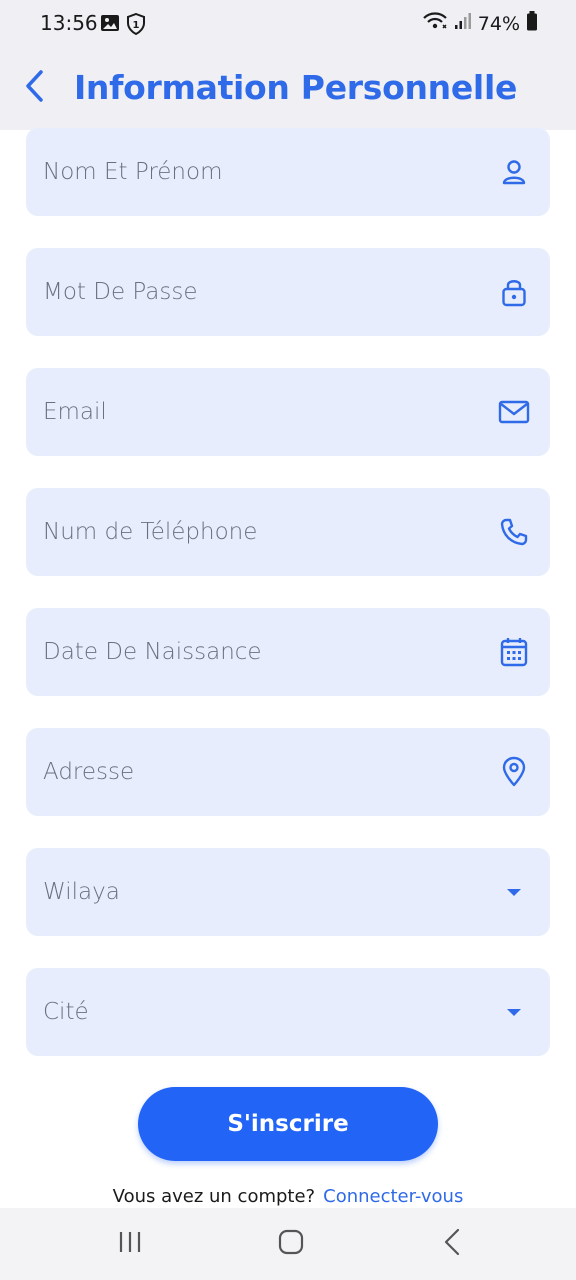  I want to click on email-field: Email, so click(288, 412).